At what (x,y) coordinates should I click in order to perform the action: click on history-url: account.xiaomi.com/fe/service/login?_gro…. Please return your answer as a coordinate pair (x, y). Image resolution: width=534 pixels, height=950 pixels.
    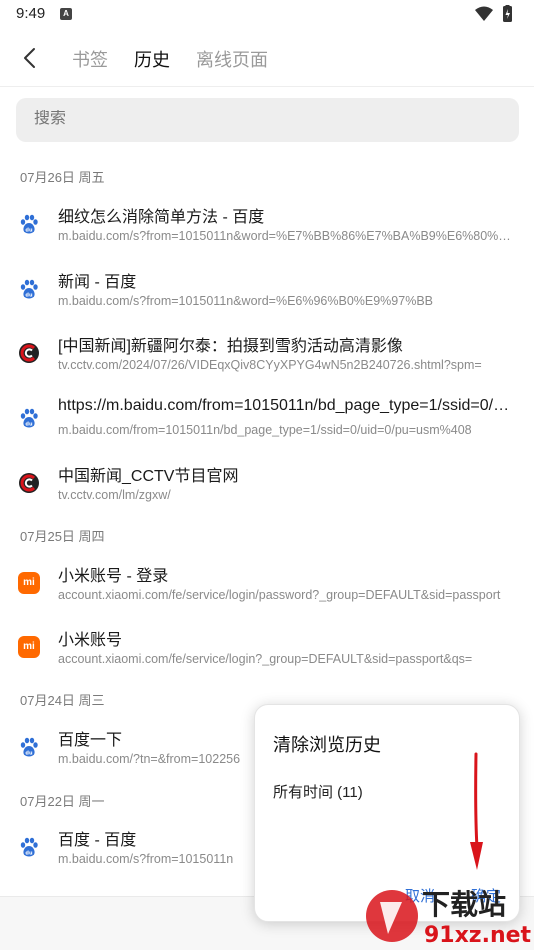
    Looking at the image, I should click on (265, 659).